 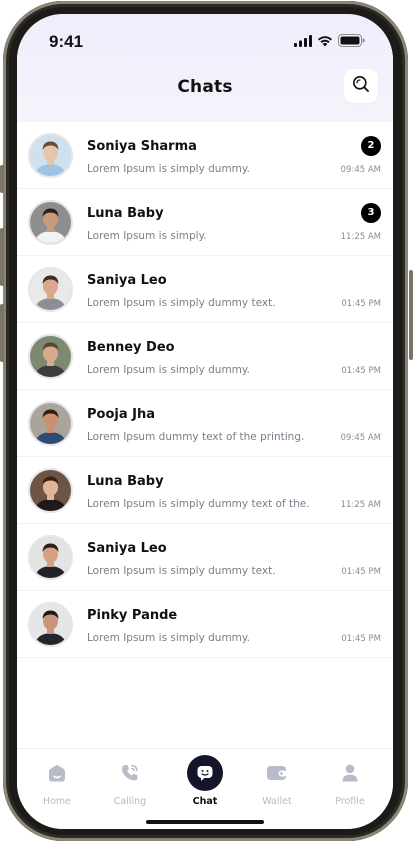 I want to click on chat-icon, so click(x=205, y=773).